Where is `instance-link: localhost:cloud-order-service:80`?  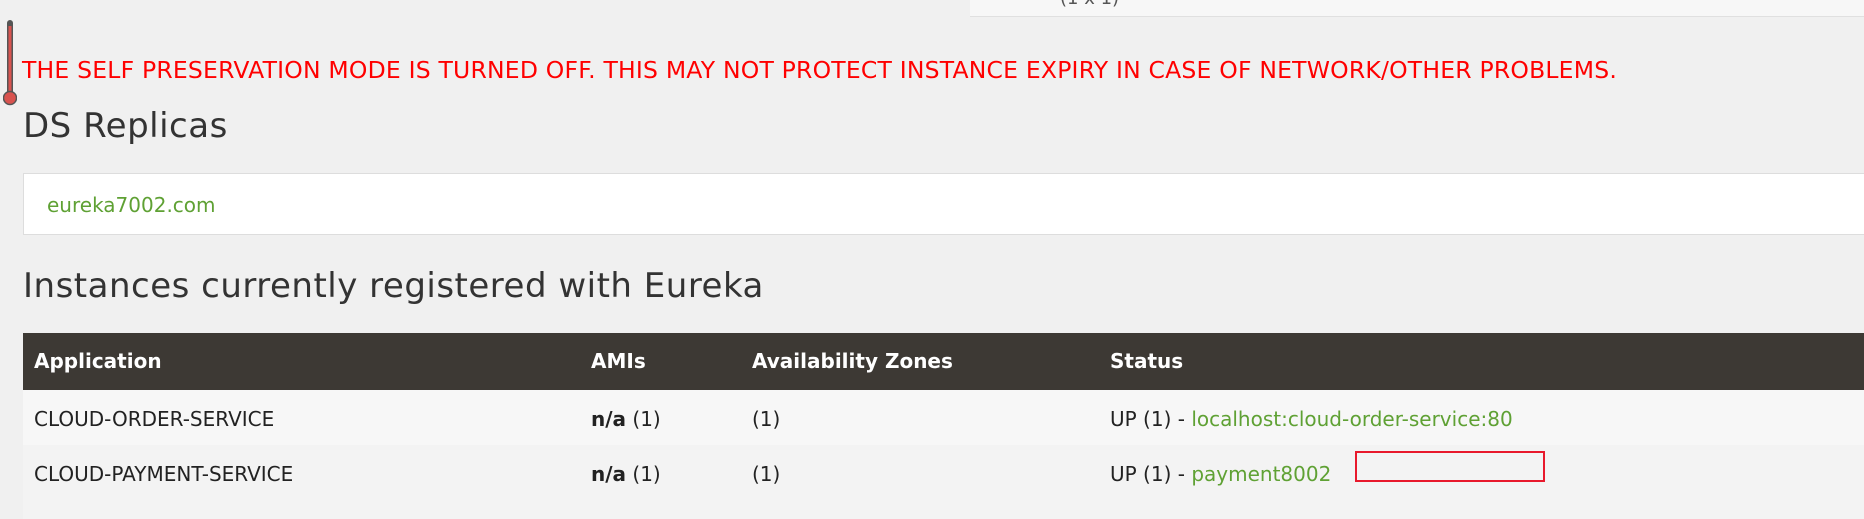
instance-link: localhost:cloud-order-service:80 is located at coordinates (1351, 419).